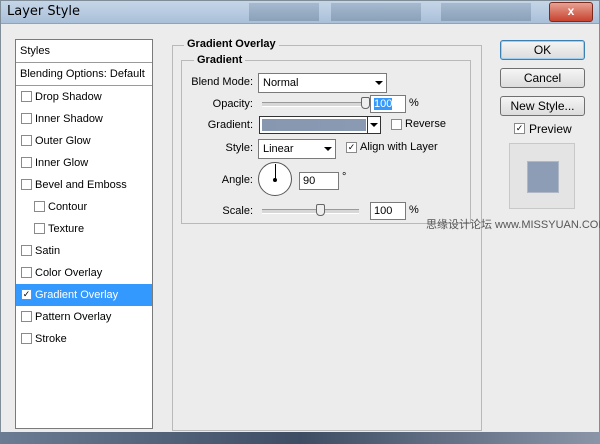 Image resolution: width=600 pixels, height=444 pixels. I want to click on angle-dial, so click(275, 179).